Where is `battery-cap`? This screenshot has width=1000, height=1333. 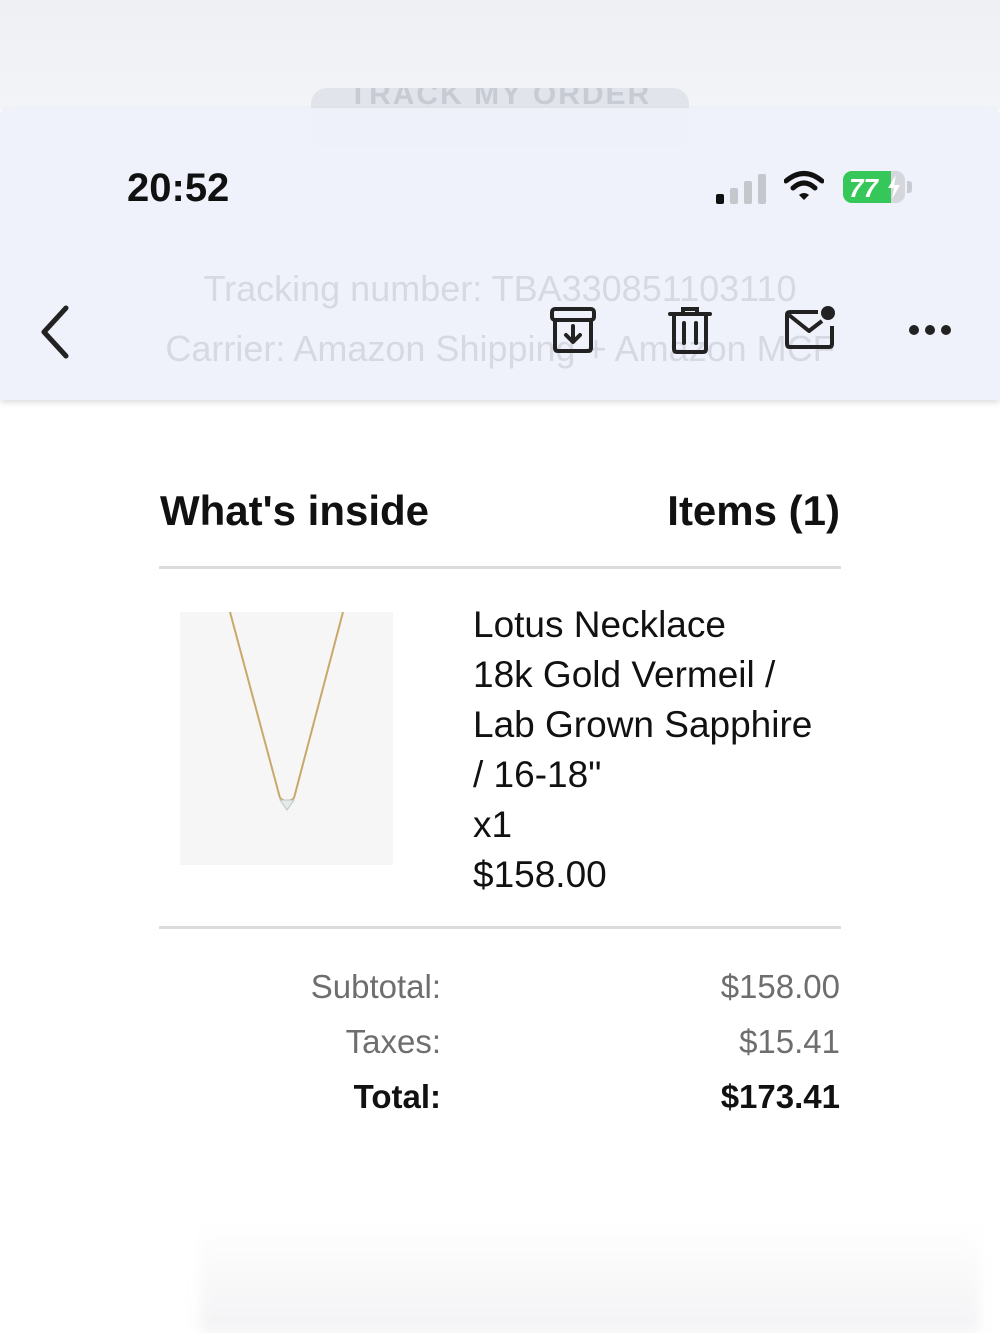 battery-cap is located at coordinates (909, 187).